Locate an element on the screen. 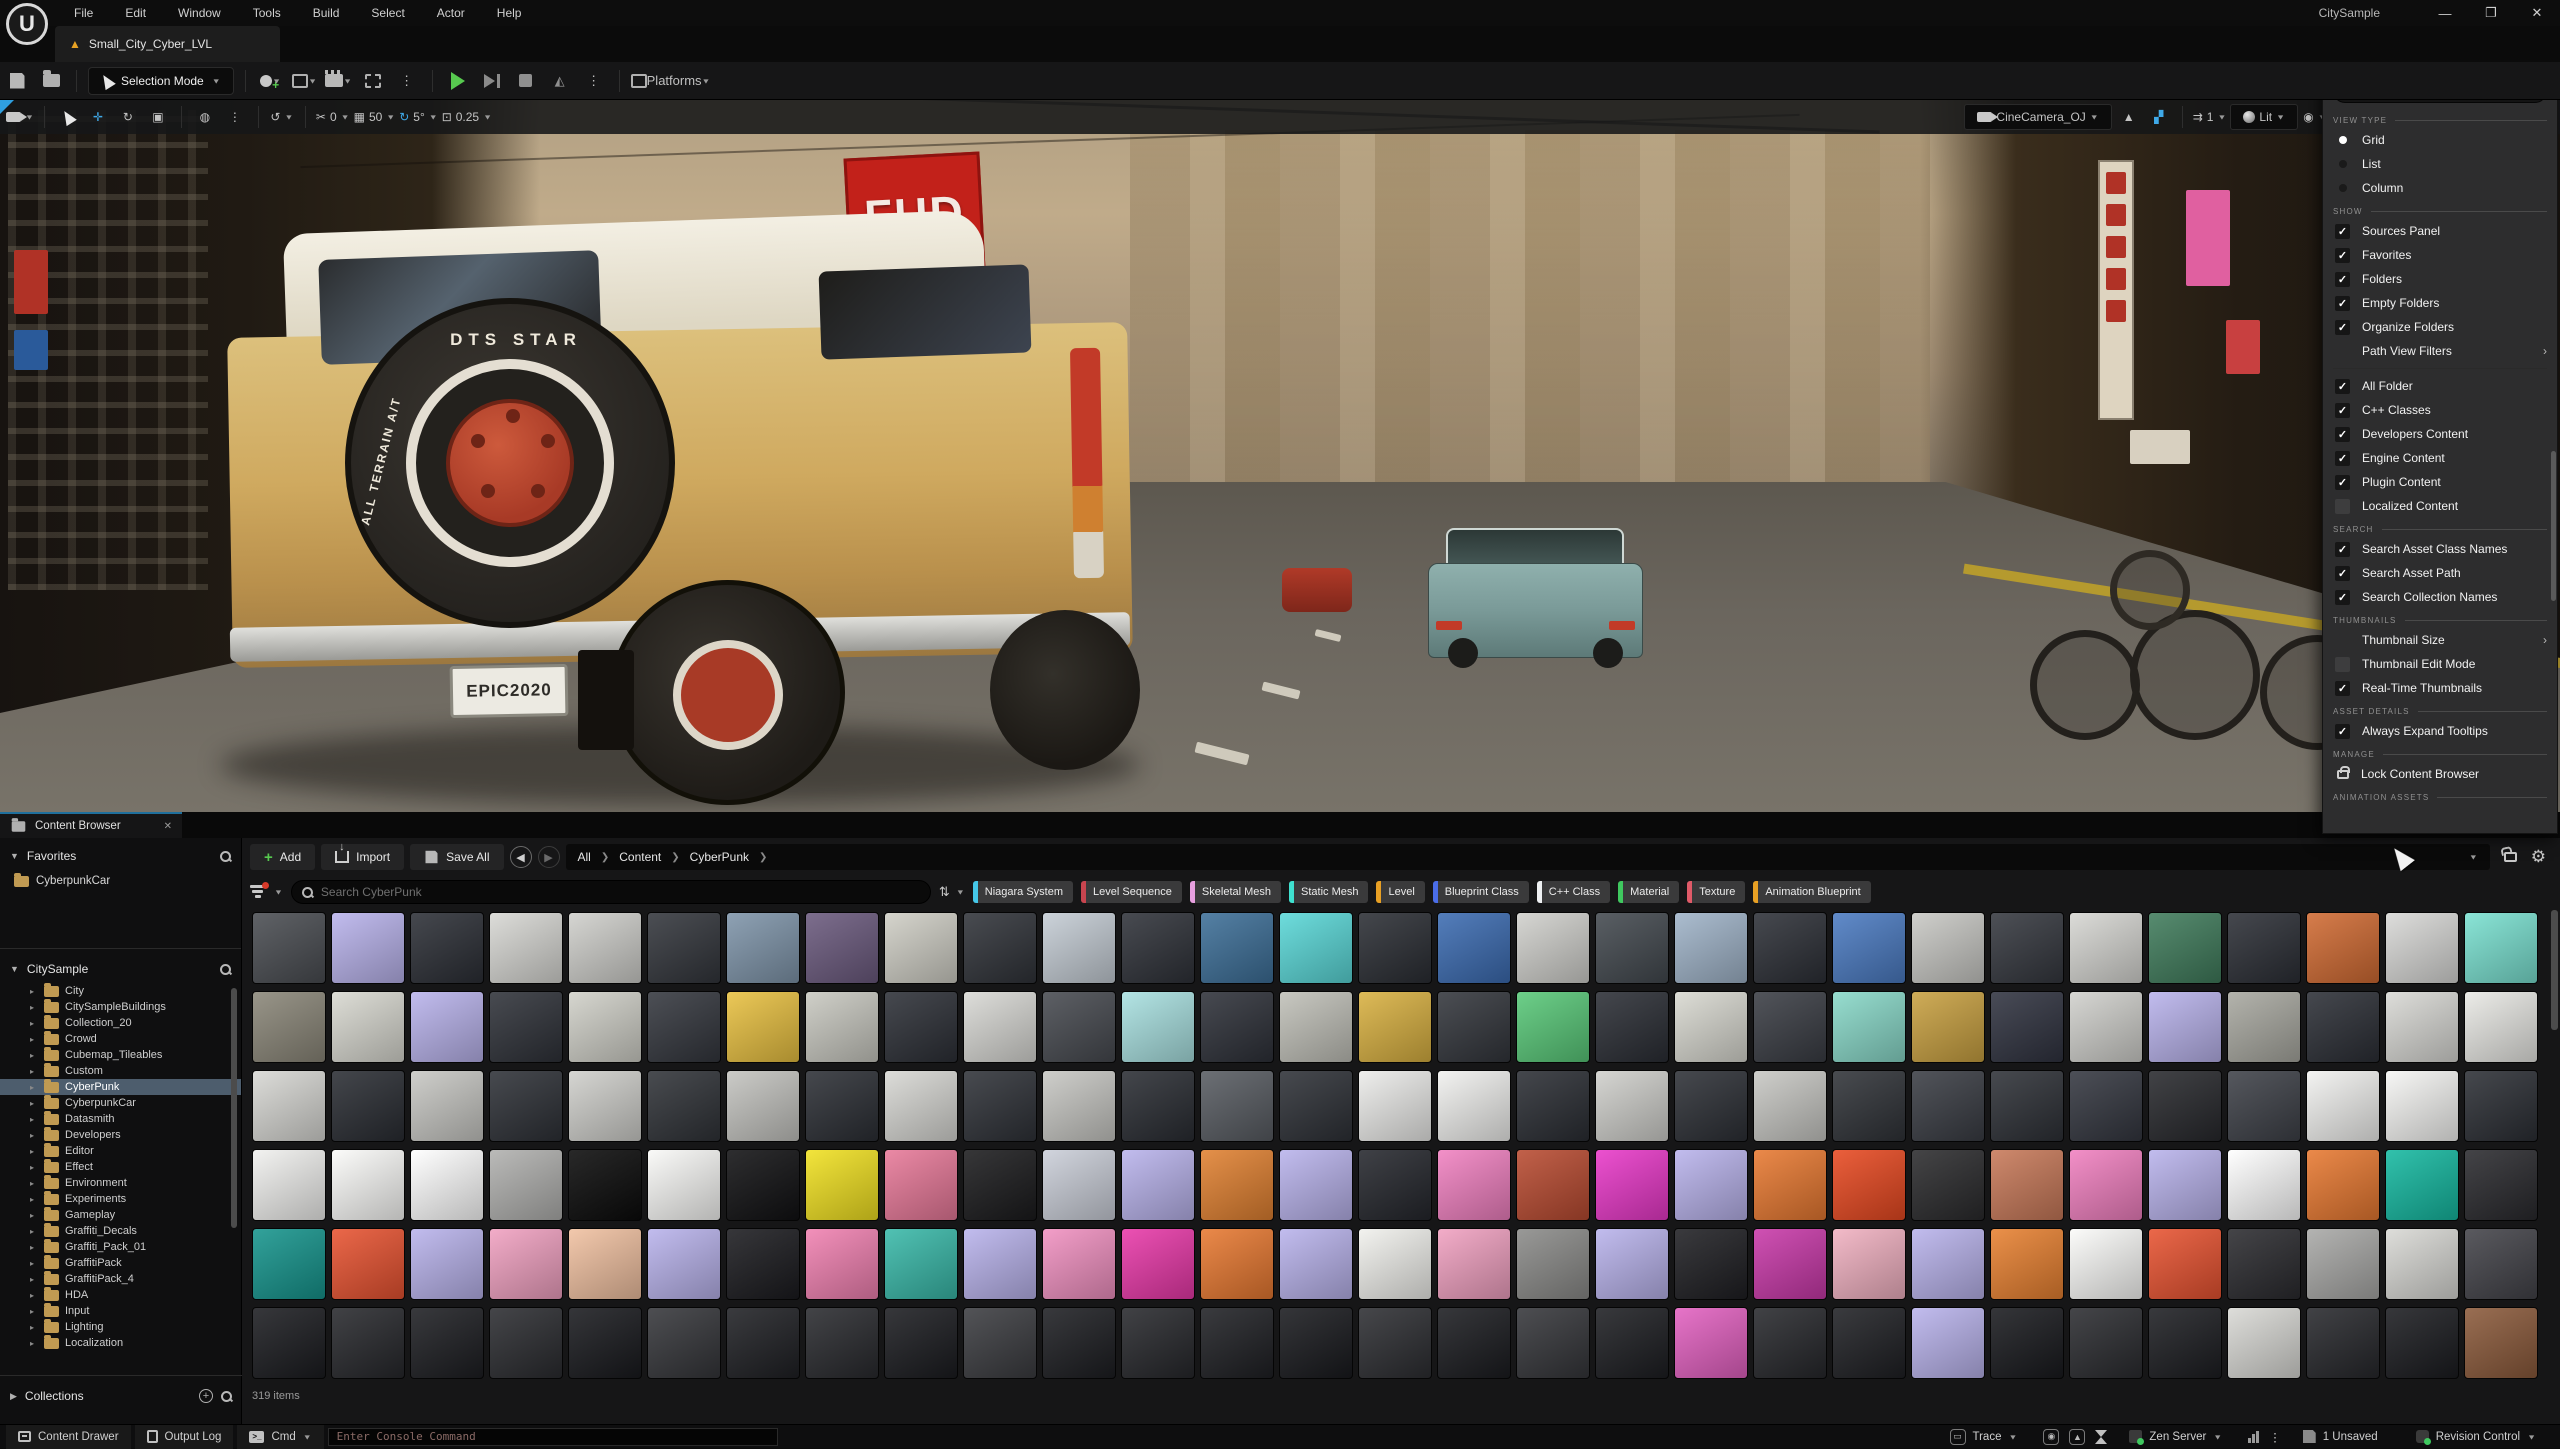 The image size is (2560, 1449). asset-thumbnail-r3c19 is located at coordinates (1711, 1106).